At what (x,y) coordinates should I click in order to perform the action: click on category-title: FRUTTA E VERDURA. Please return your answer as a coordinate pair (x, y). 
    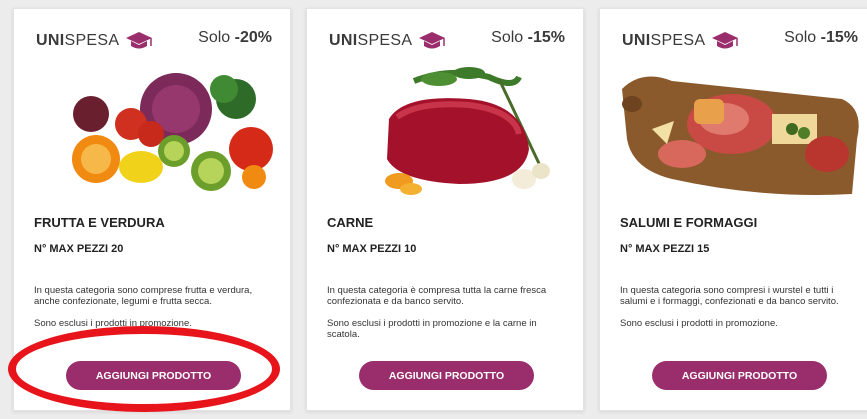
    Looking at the image, I should click on (99, 222).